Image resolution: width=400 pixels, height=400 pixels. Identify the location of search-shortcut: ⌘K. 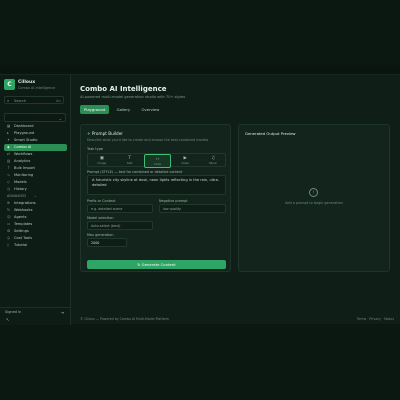
(58, 100).